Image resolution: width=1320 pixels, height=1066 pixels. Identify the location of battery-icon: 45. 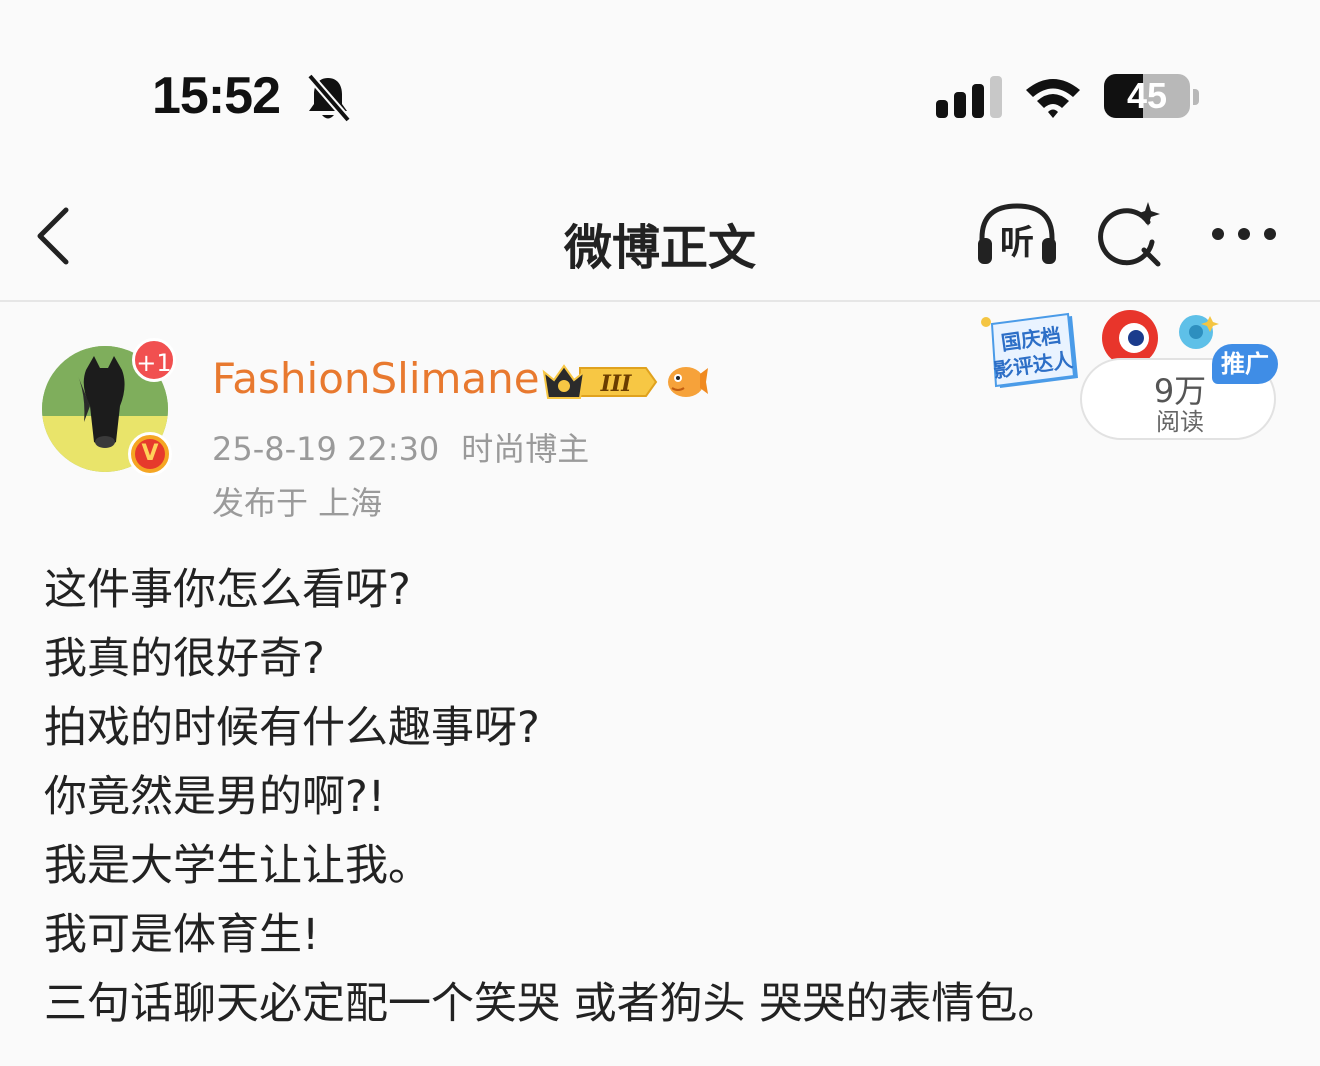
(1152, 97).